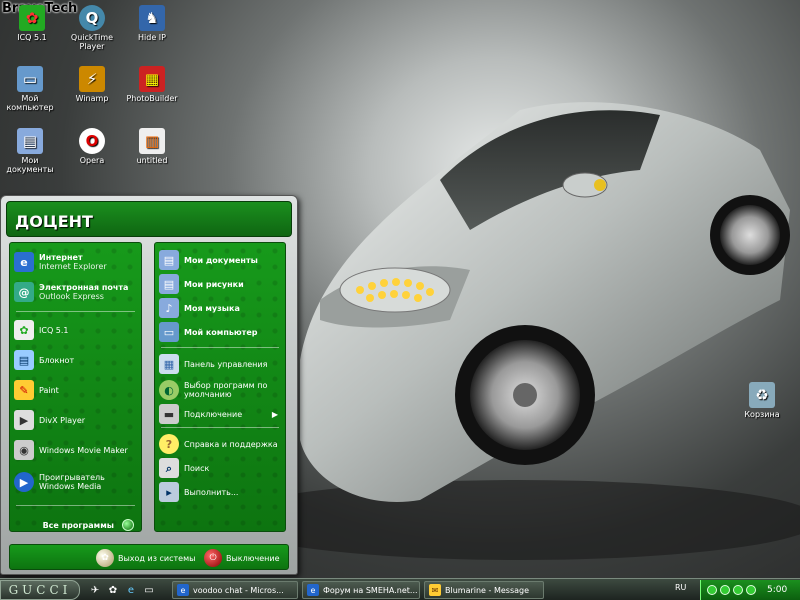 The image size is (800, 600). I want to click on sm-item-label: Windows Movie Maker, so click(83, 450).